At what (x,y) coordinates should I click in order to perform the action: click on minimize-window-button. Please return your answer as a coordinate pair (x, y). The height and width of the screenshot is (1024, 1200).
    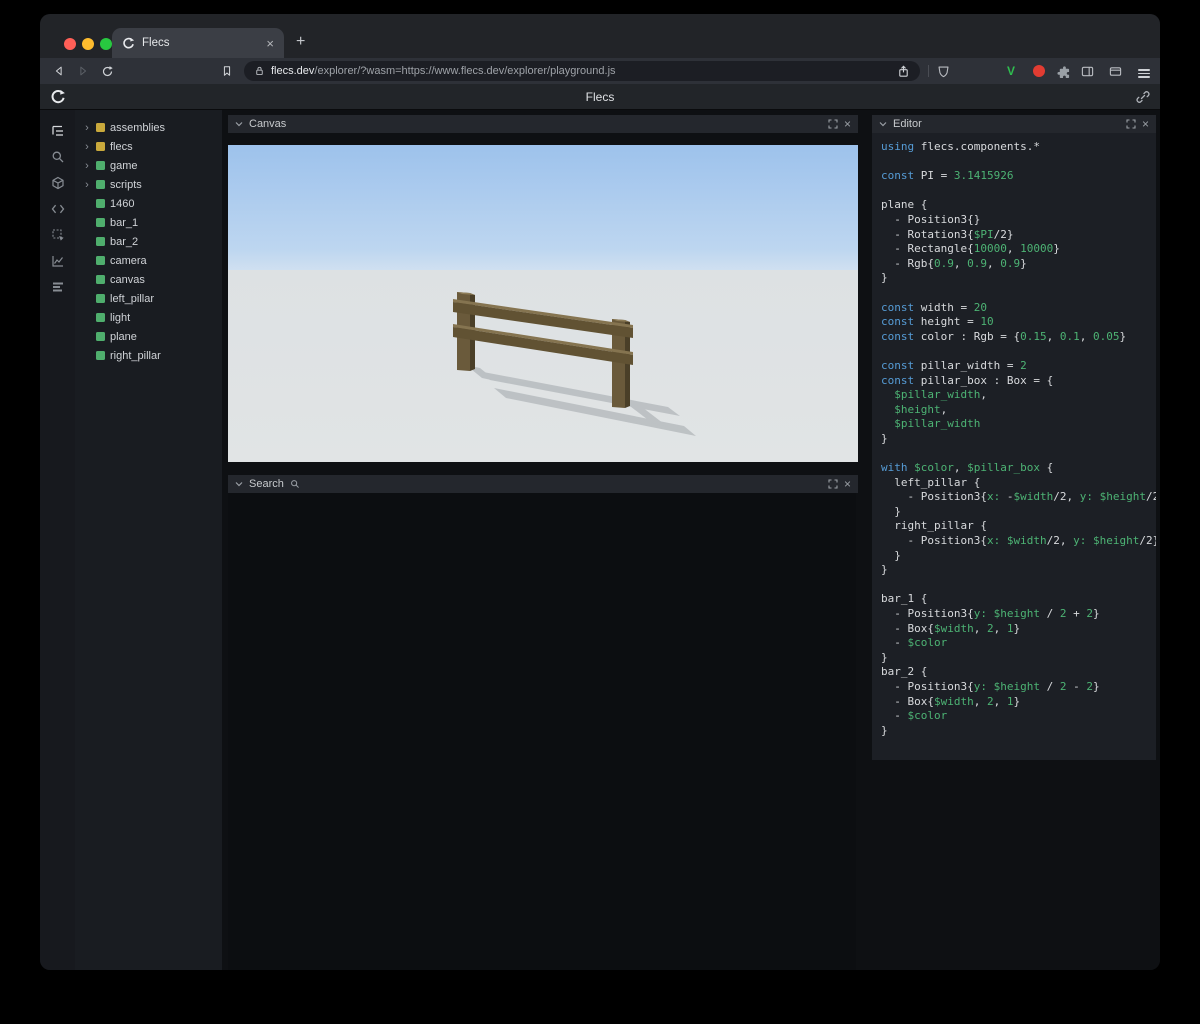
    Looking at the image, I should click on (88, 44).